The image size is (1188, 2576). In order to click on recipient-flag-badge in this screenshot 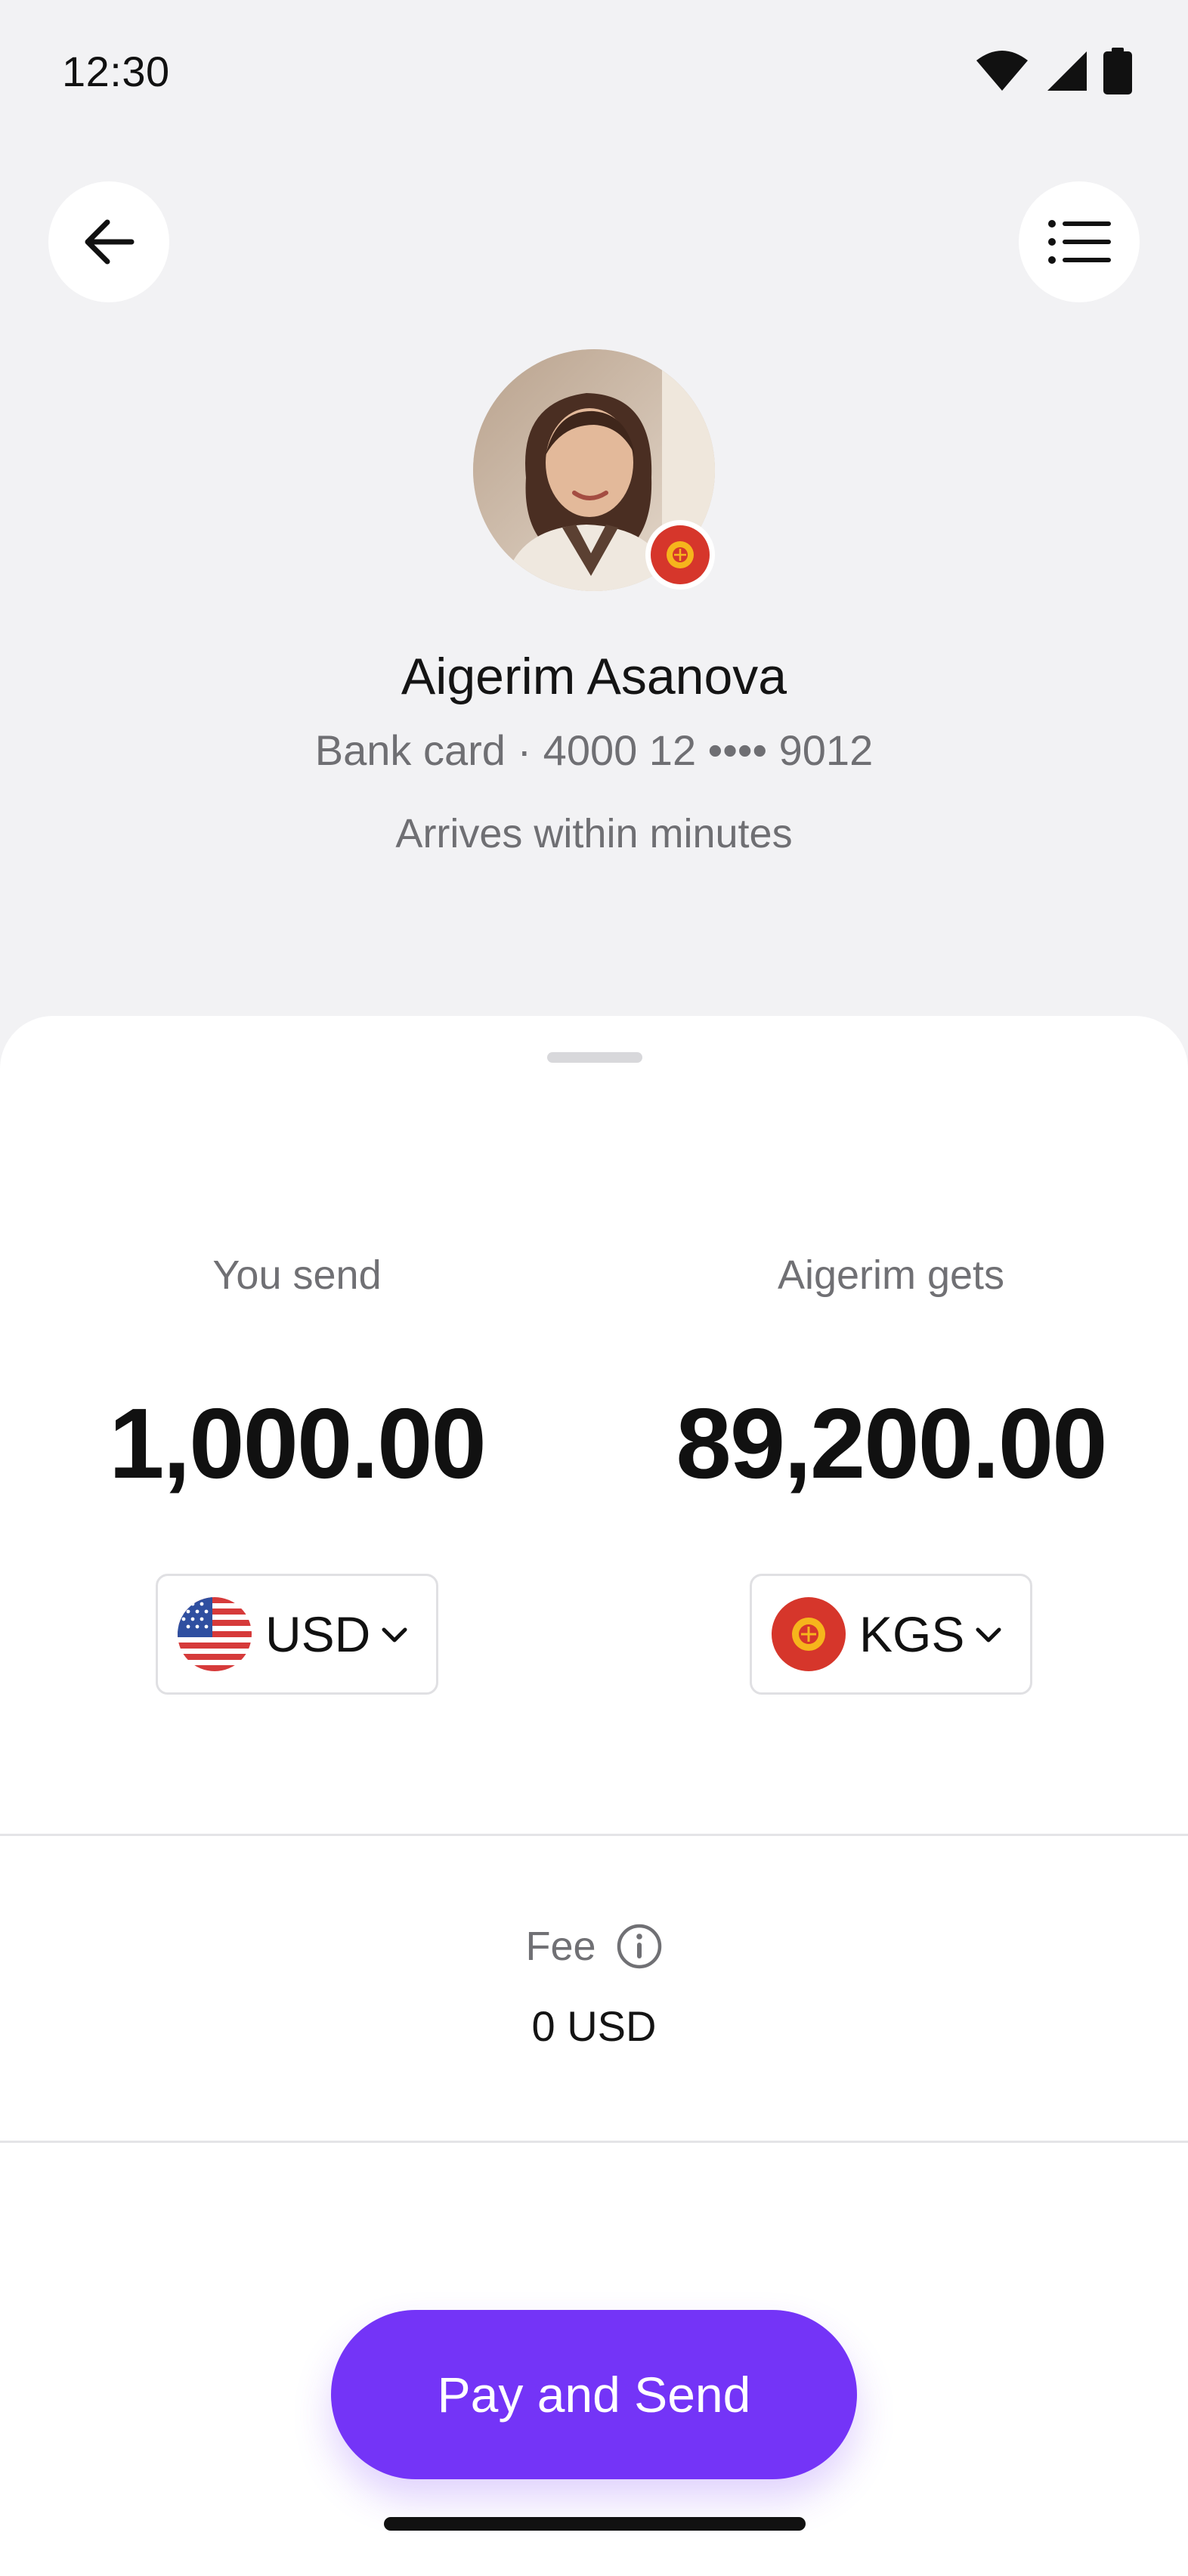, I will do `click(680, 555)`.